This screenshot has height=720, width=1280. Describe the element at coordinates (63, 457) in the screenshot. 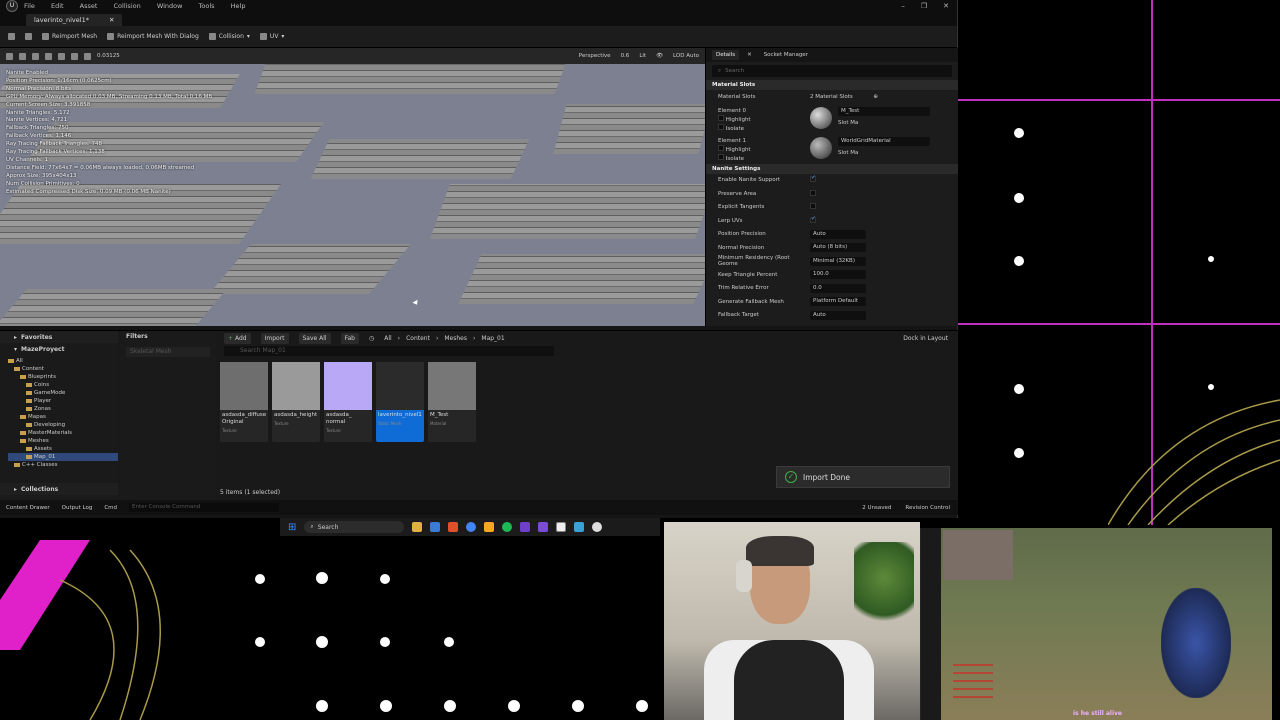

I see `tree-item: Map_01` at that location.